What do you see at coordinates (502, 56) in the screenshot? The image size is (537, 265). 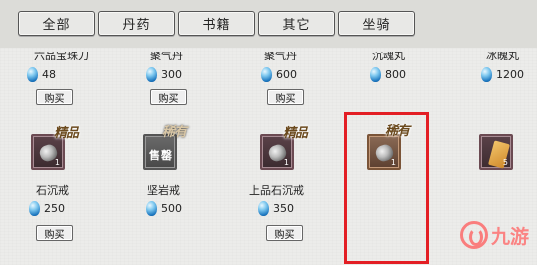 I see `item-name: 冰魄丸` at bounding box center [502, 56].